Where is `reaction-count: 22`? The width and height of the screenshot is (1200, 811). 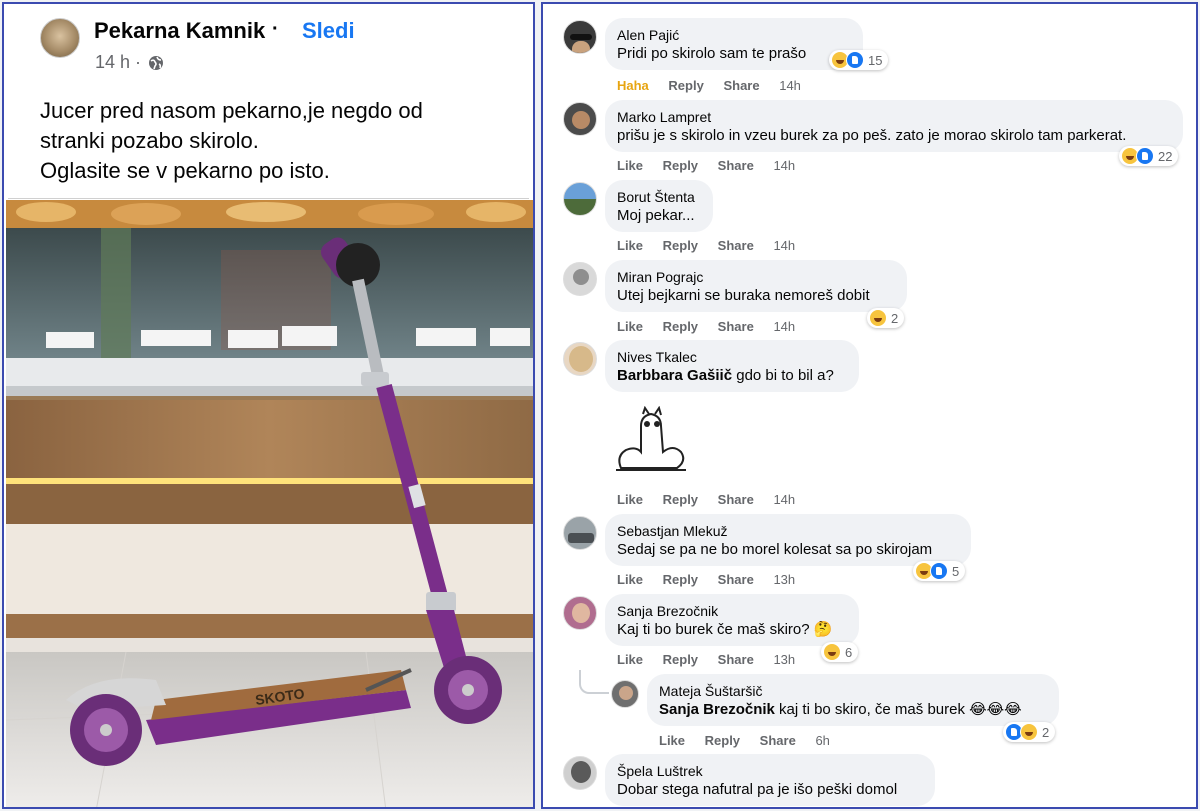 reaction-count: 22 is located at coordinates (1165, 156).